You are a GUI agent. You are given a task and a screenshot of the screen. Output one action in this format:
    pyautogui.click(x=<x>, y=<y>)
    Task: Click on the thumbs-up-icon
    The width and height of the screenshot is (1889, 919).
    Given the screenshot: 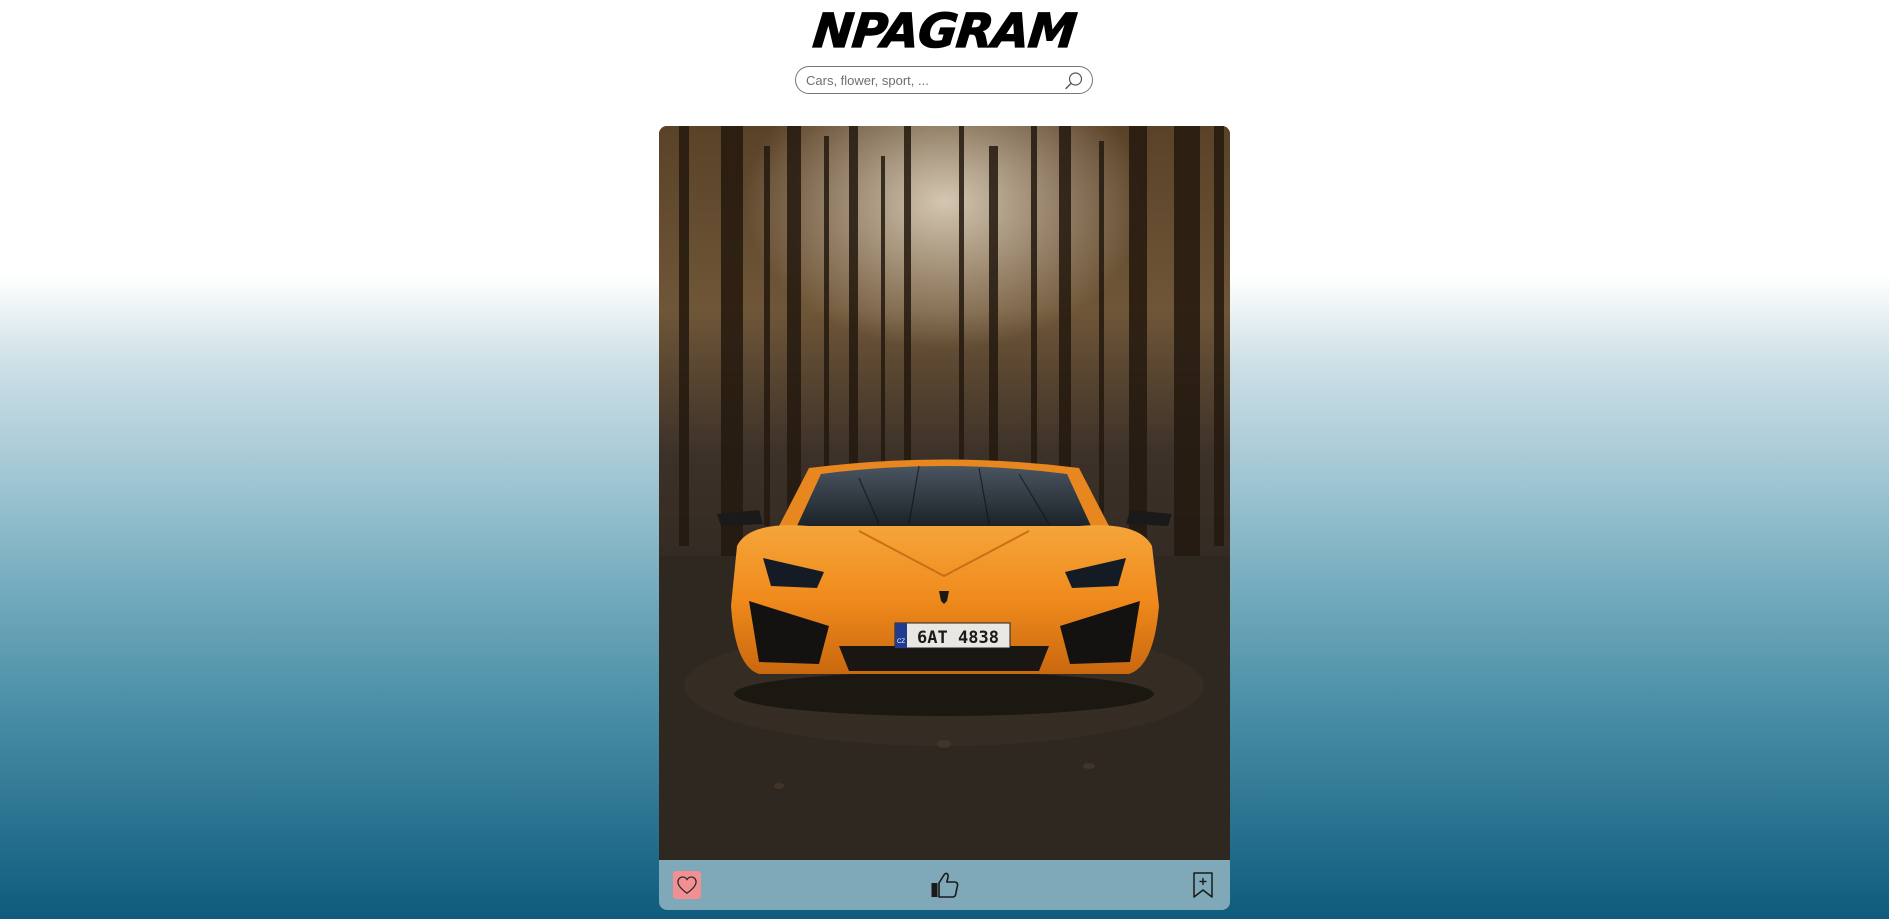 What is the action you would take?
    pyautogui.click(x=945, y=885)
    